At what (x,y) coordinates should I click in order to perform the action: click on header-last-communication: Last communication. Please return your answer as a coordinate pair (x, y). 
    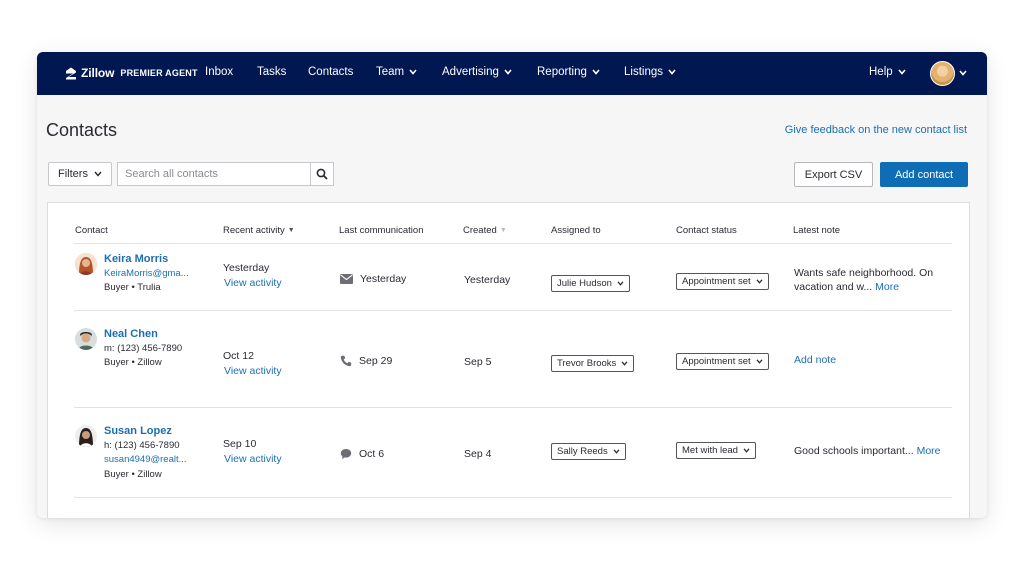
    Looking at the image, I should click on (381, 230).